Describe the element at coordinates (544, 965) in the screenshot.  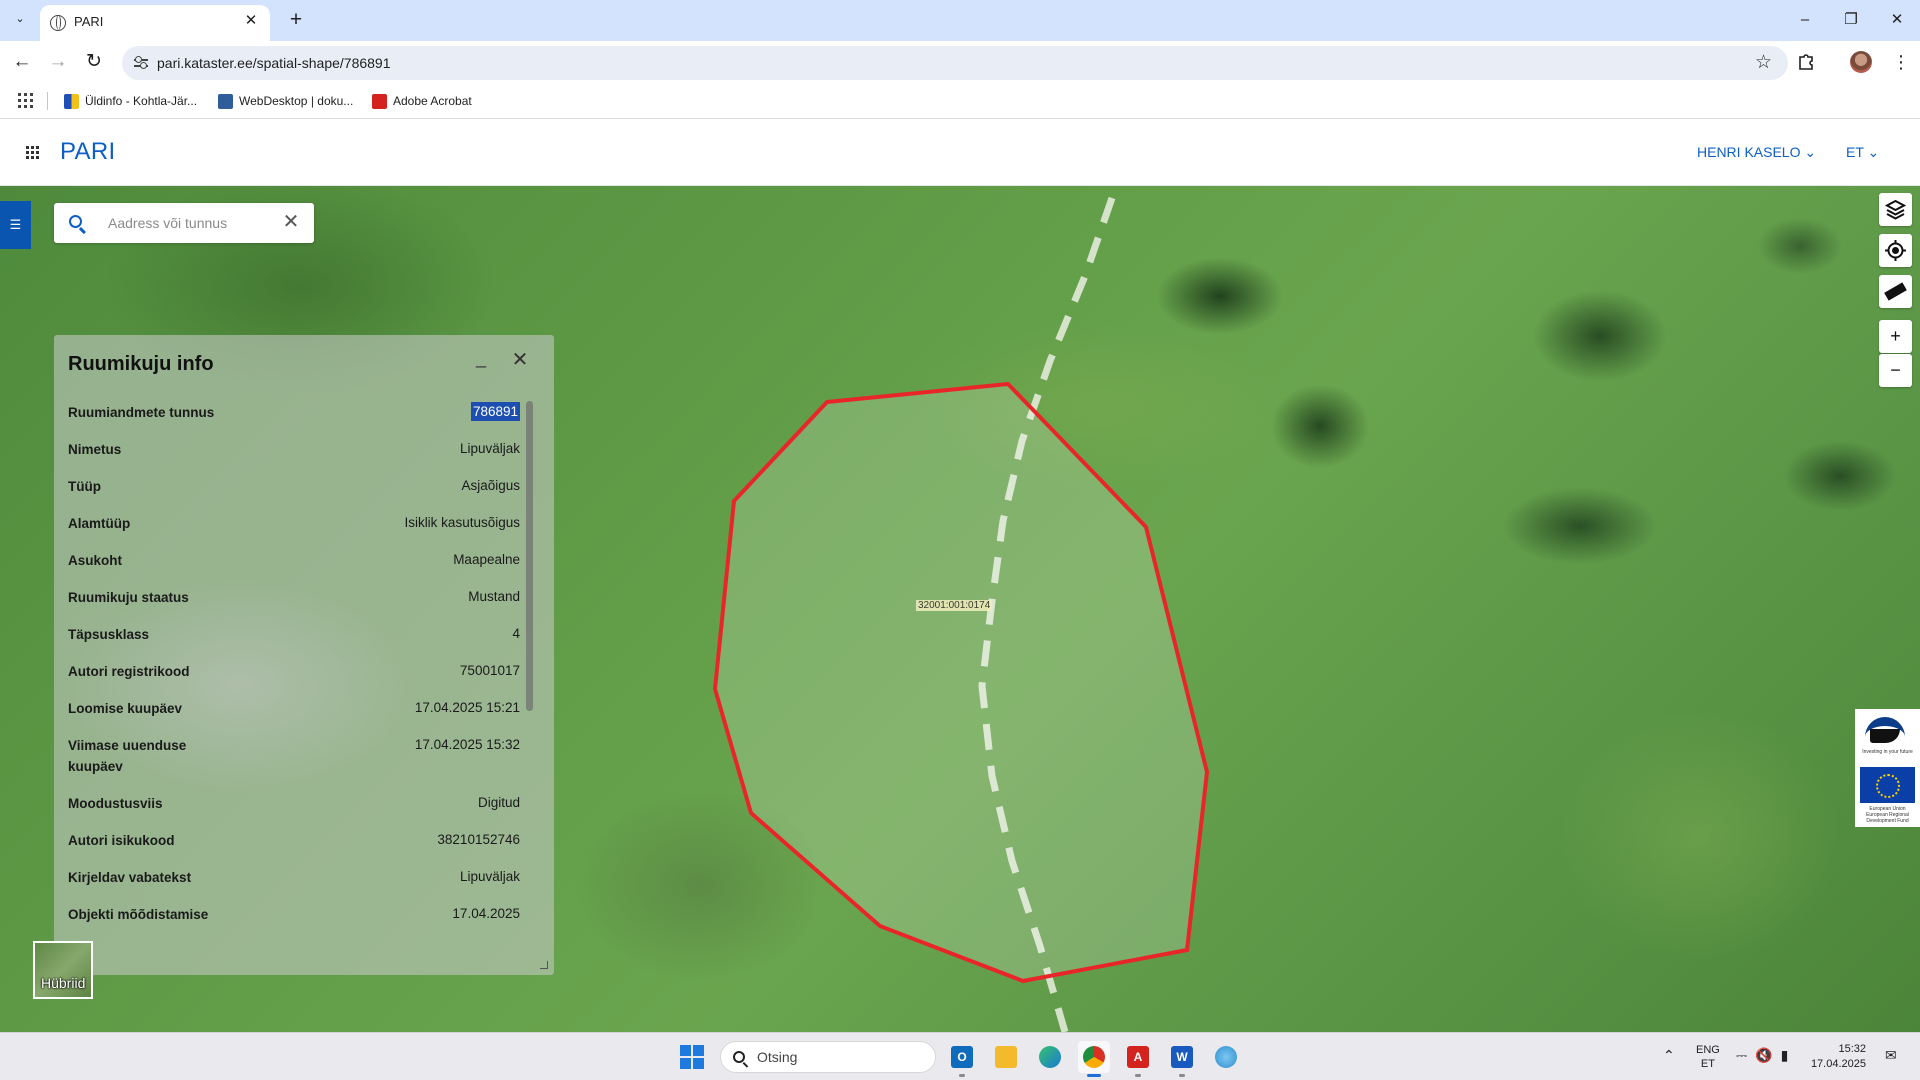
I see `resize-handle-icon` at that location.